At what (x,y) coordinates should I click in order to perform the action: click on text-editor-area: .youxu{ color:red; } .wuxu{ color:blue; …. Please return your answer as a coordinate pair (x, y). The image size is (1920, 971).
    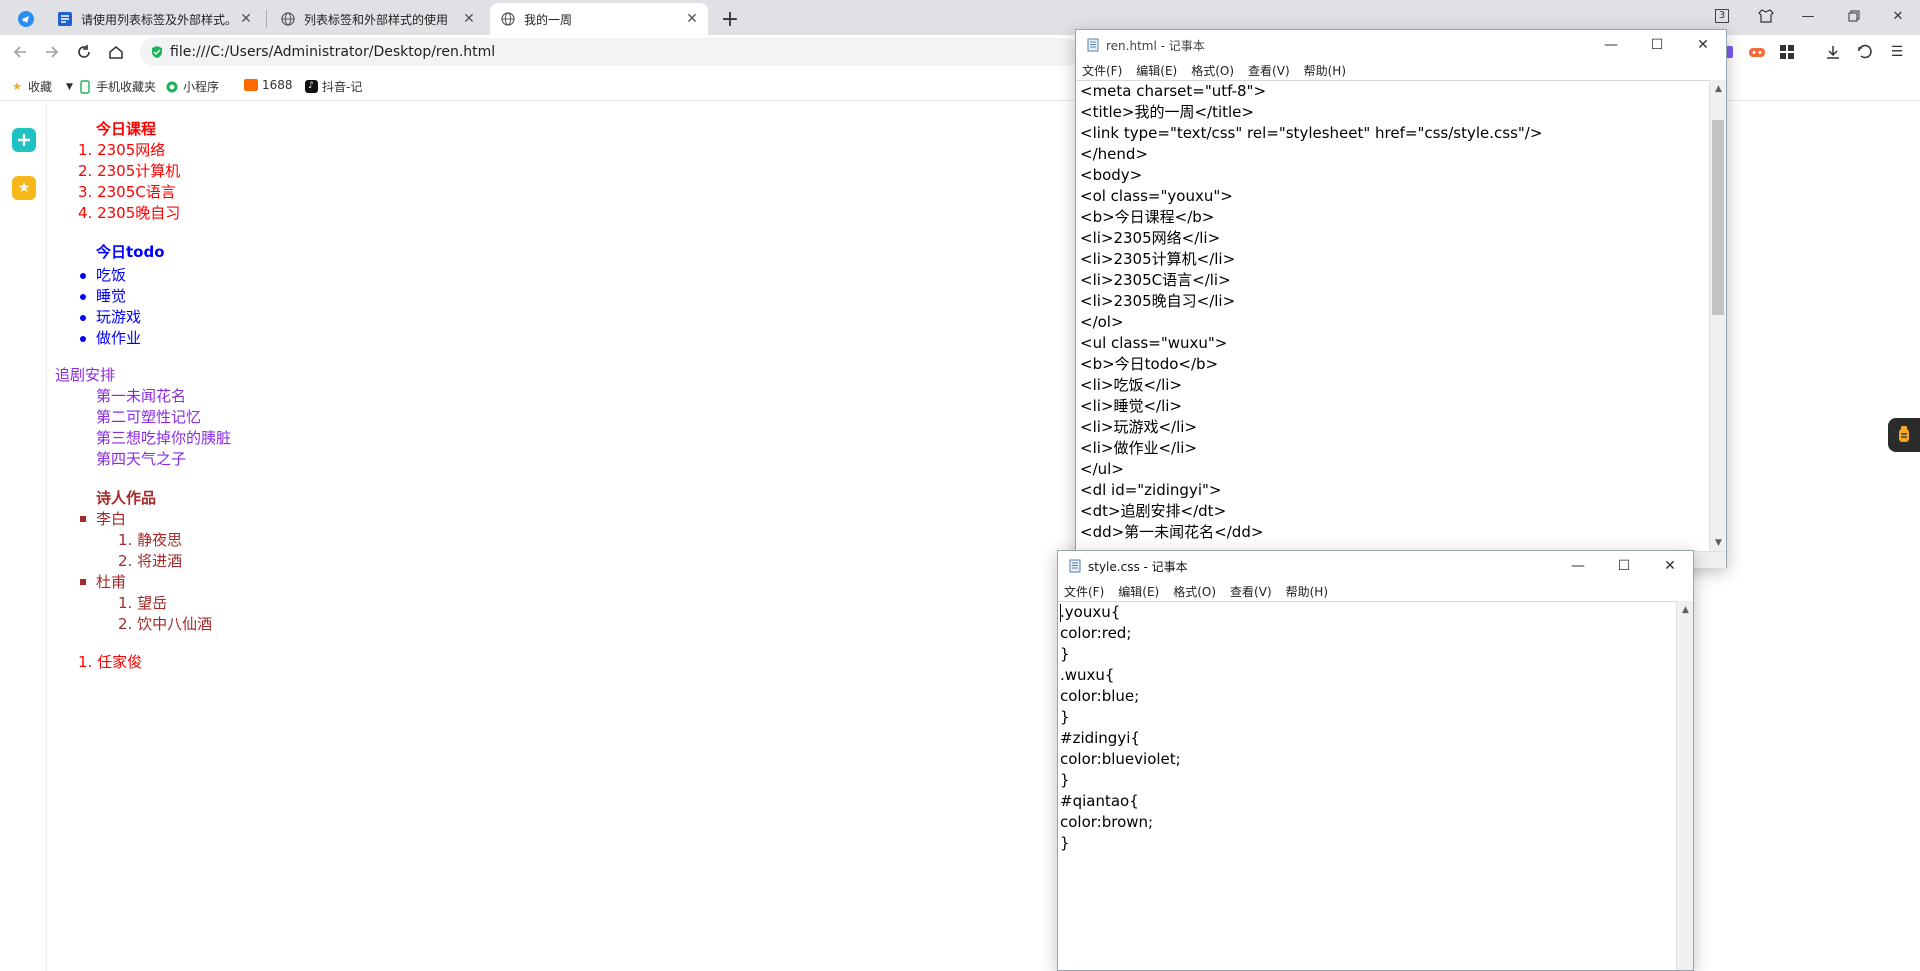
    Looking at the image, I should click on (1367, 785).